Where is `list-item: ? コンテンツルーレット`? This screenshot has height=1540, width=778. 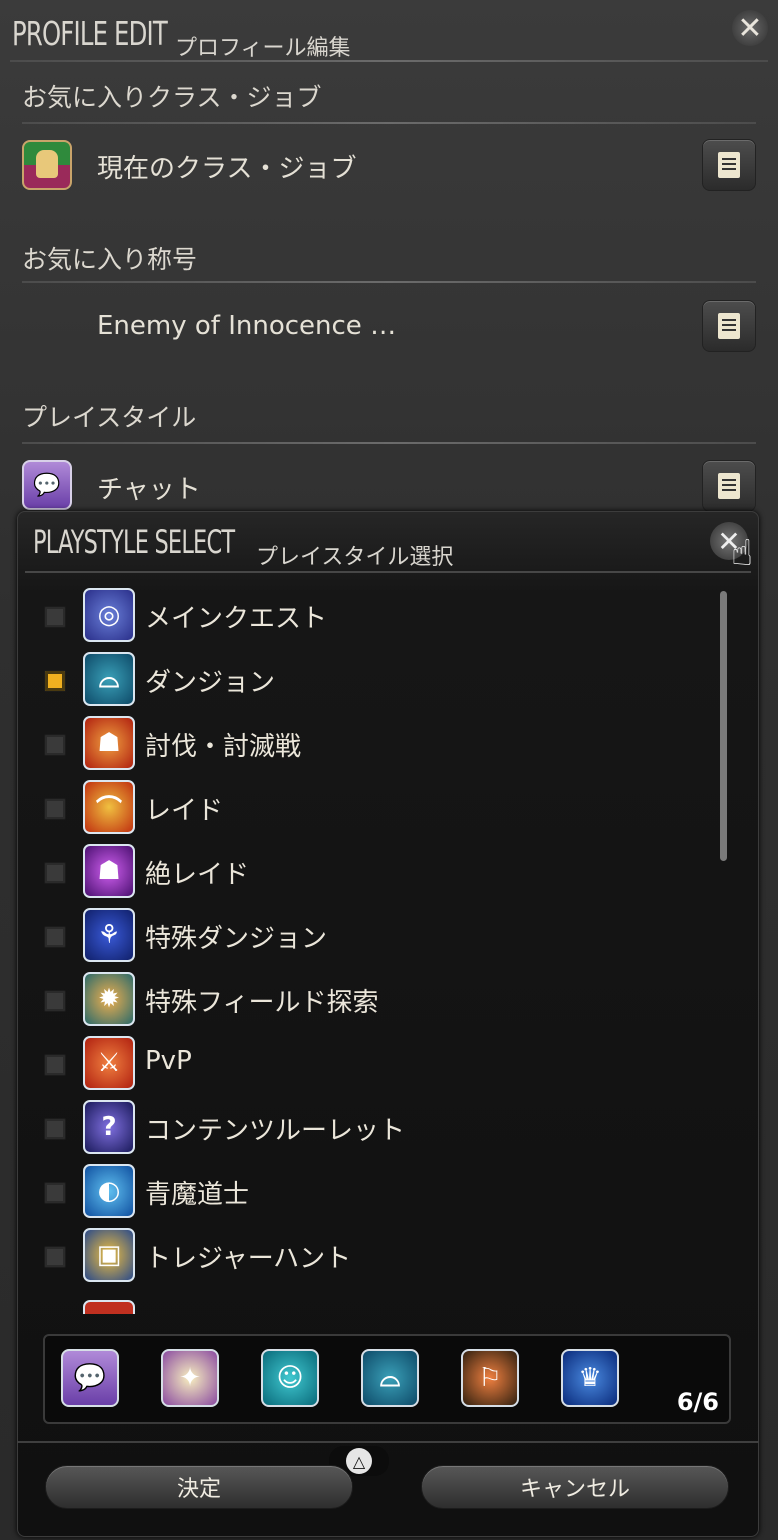
list-item: ? コンテンツルーレット is located at coordinates (367, 1128).